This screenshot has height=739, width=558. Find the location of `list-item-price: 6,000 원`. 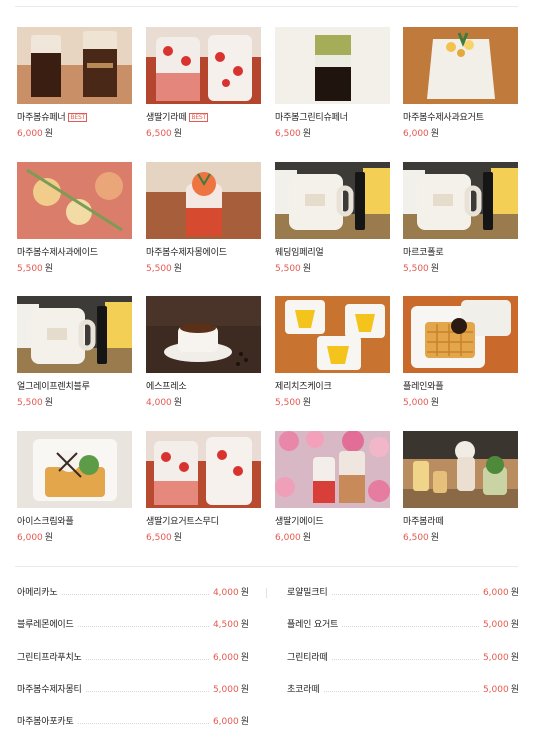

list-item-price: 6,000 원 is located at coordinates (228, 722).